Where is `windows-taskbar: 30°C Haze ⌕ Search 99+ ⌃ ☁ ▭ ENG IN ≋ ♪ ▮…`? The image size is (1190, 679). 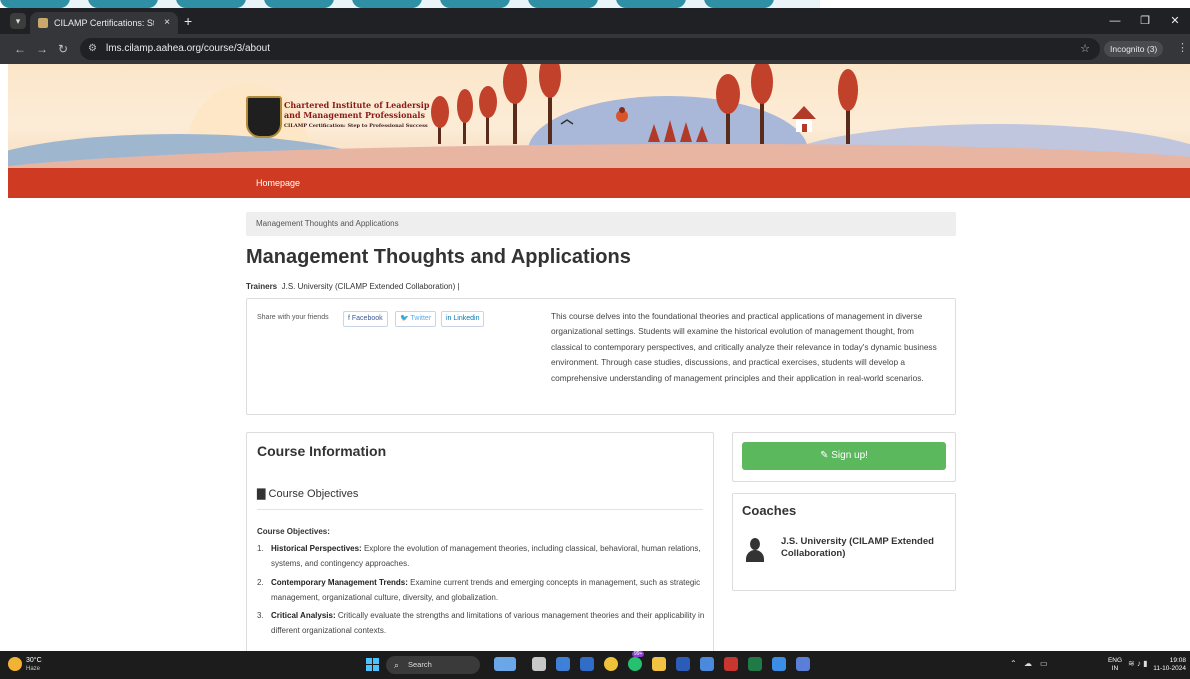
windows-taskbar: 30°C Haze ⌕ Search 99+ ⌃ ☁ ▭ ENG IN ≋ ♪ ▮… is located at coordinates (595, 665).